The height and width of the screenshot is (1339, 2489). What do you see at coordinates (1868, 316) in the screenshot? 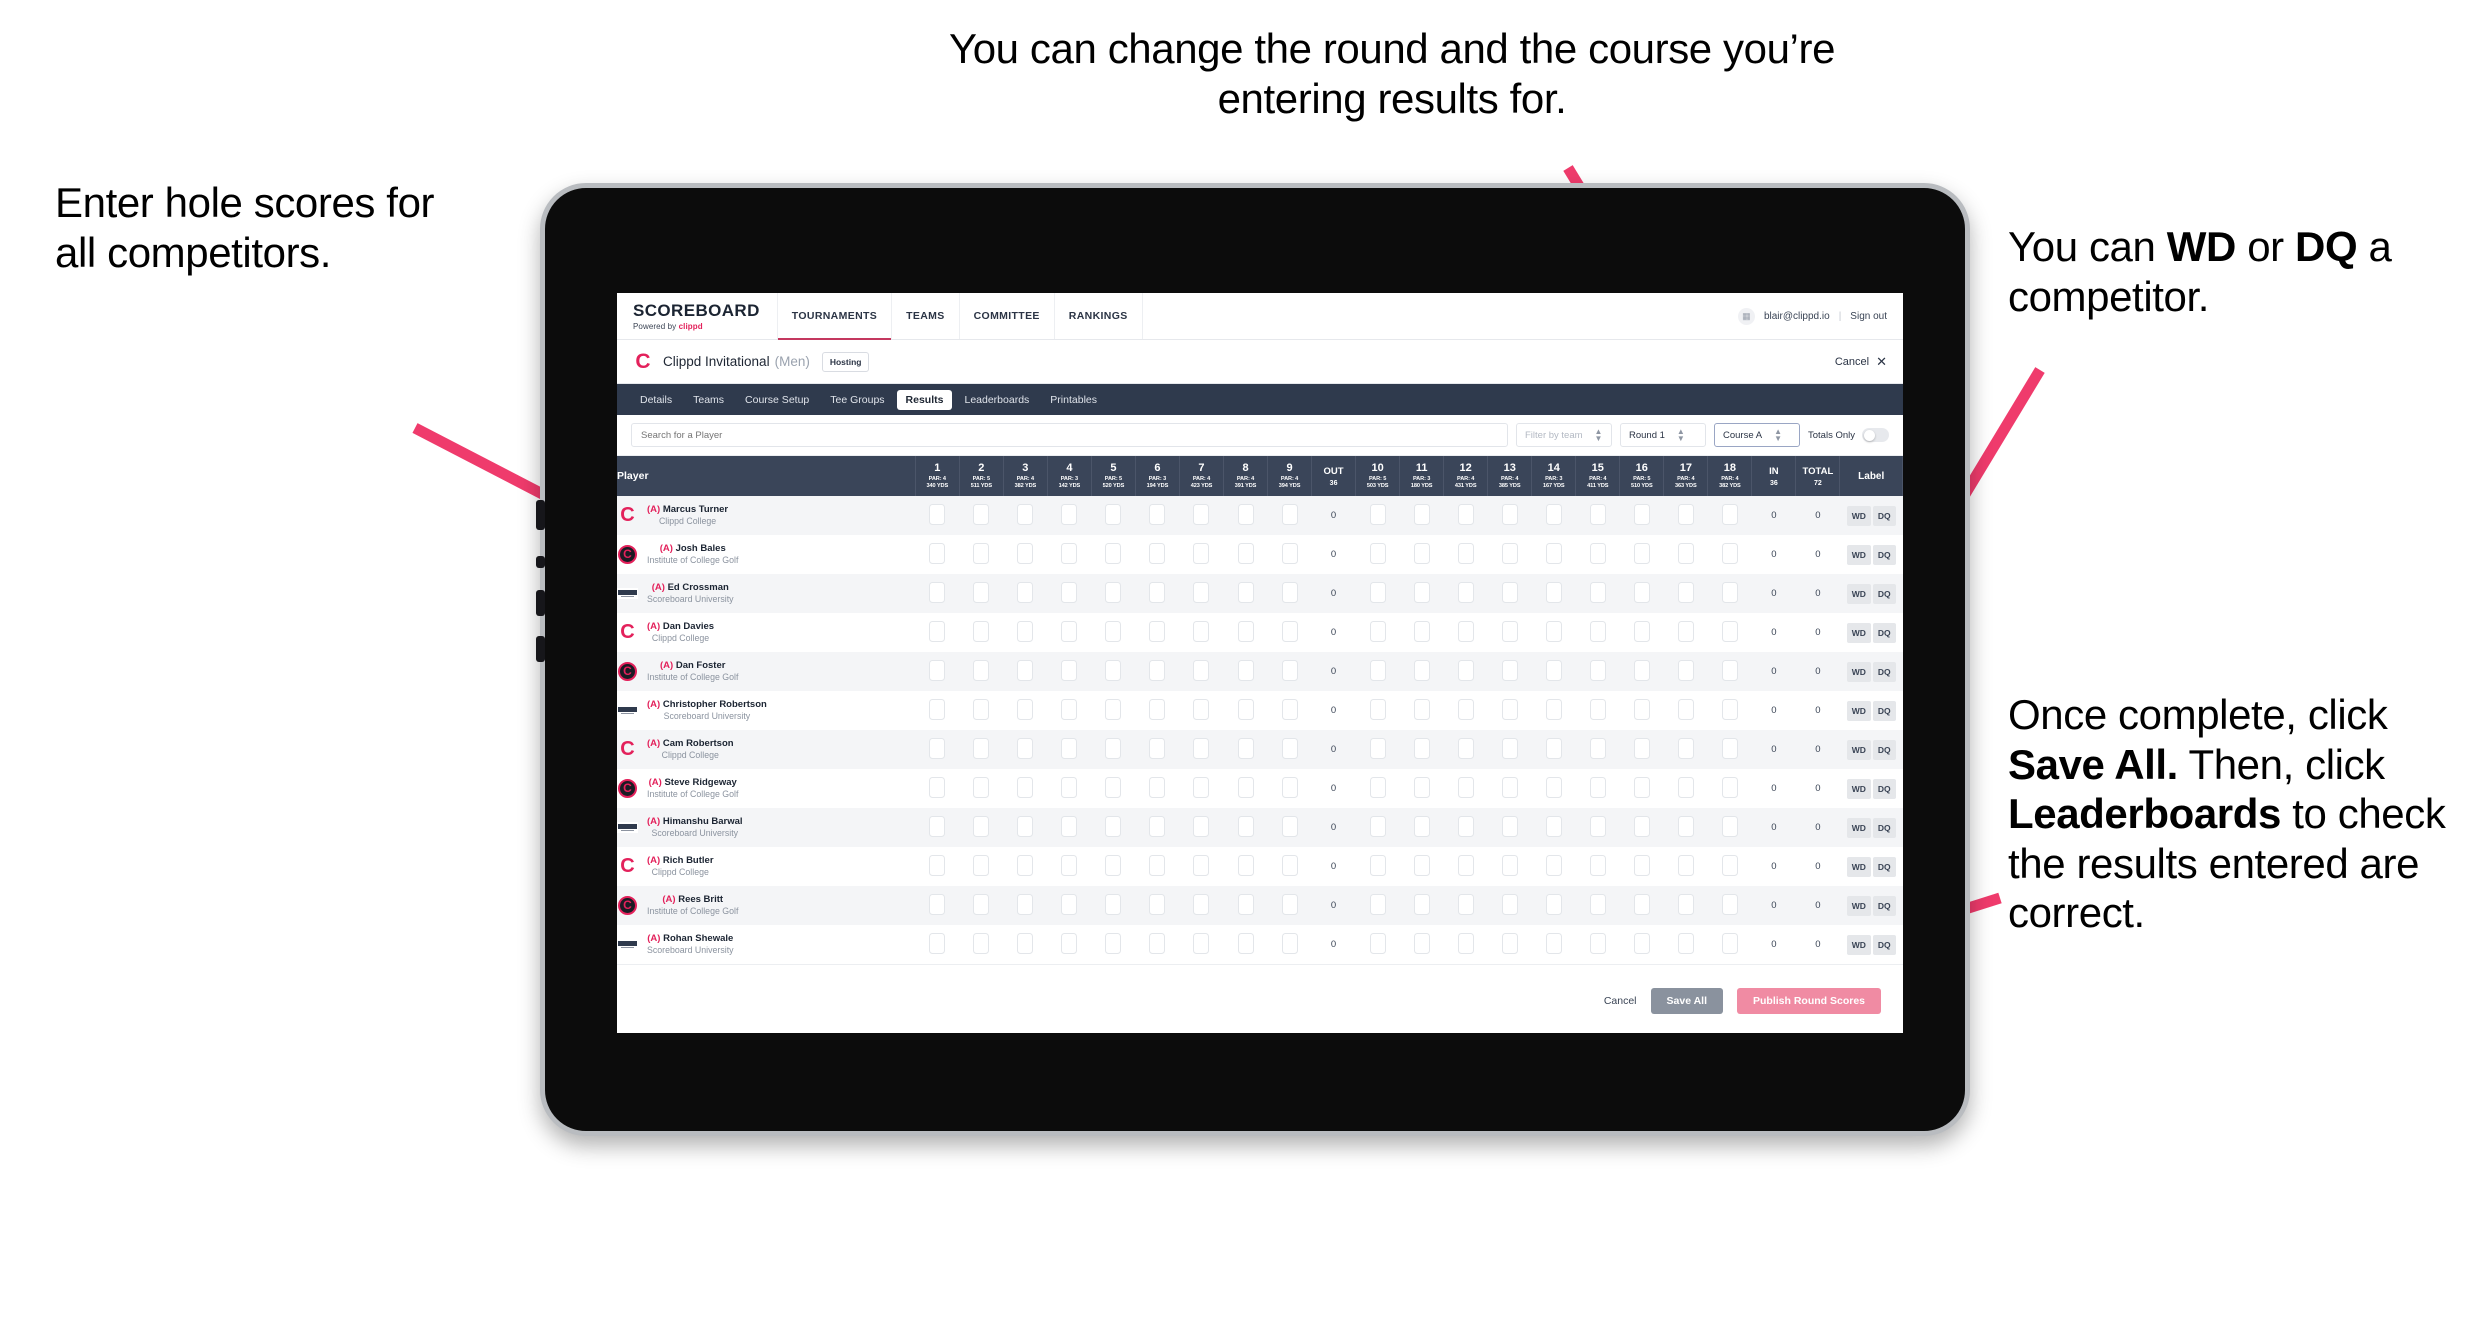
I see `sign-out-link: Sign out` at bounding box center [1868, 316].